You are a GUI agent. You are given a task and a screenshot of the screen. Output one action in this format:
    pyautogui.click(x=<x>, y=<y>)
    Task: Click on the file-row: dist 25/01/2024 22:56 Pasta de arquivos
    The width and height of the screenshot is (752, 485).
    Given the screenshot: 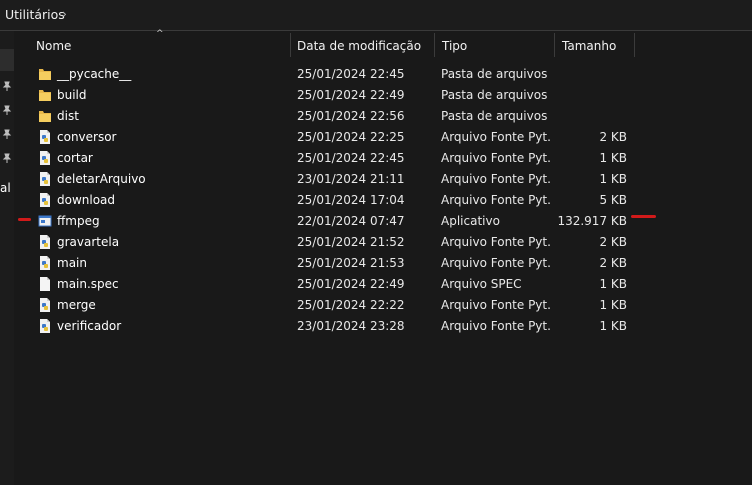 What is the action you would take?
    pyautogui.click(x=384, y=116)
    